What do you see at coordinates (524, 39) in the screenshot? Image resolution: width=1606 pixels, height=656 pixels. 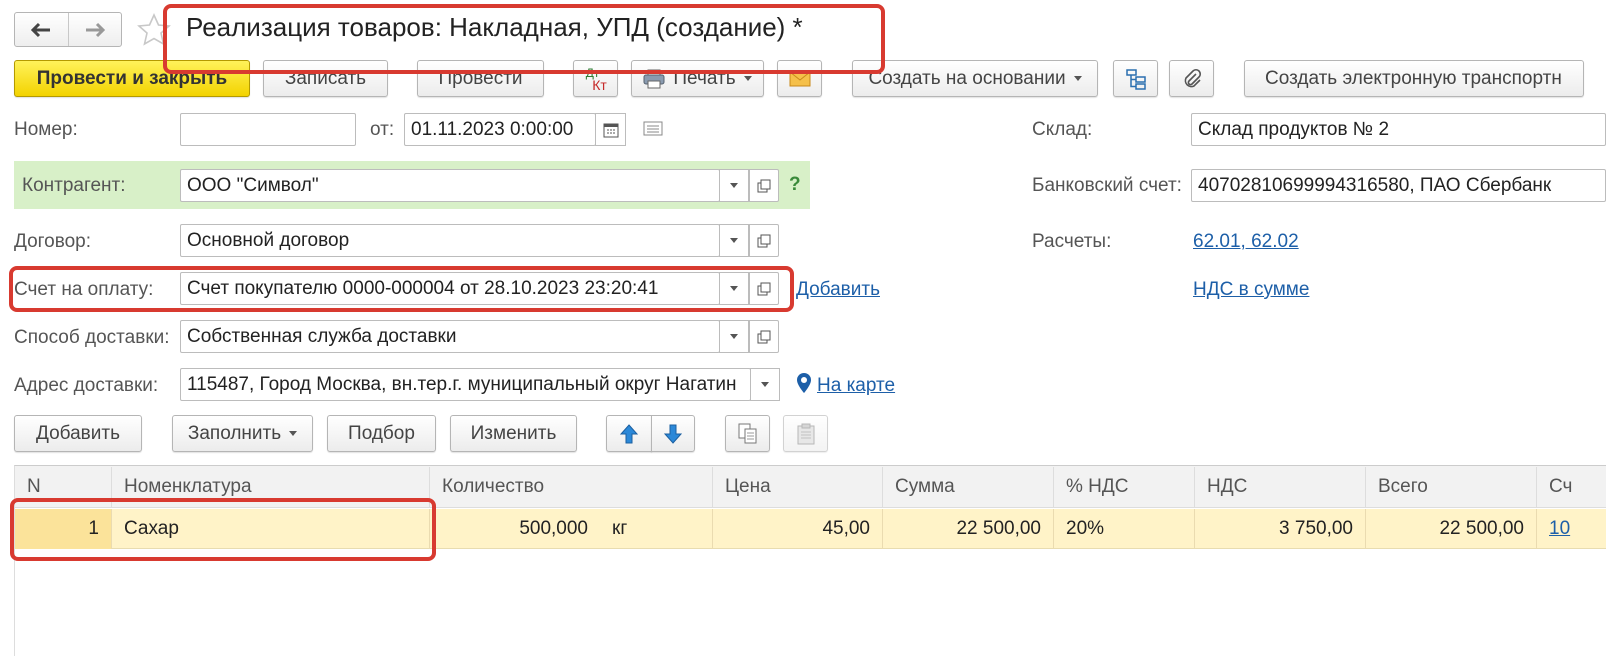 I see `title-highlight-box` at bounding box center [524, 39].